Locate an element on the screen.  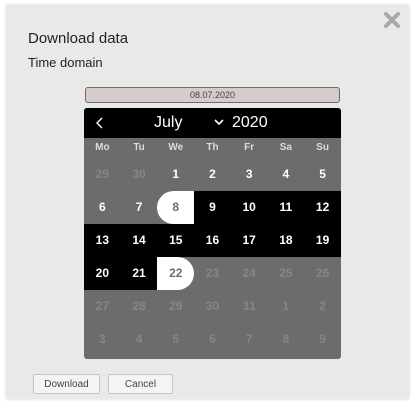
calendar-week-row: 13 14 15 16 17 18 19 is located at coordinates (212, 240).